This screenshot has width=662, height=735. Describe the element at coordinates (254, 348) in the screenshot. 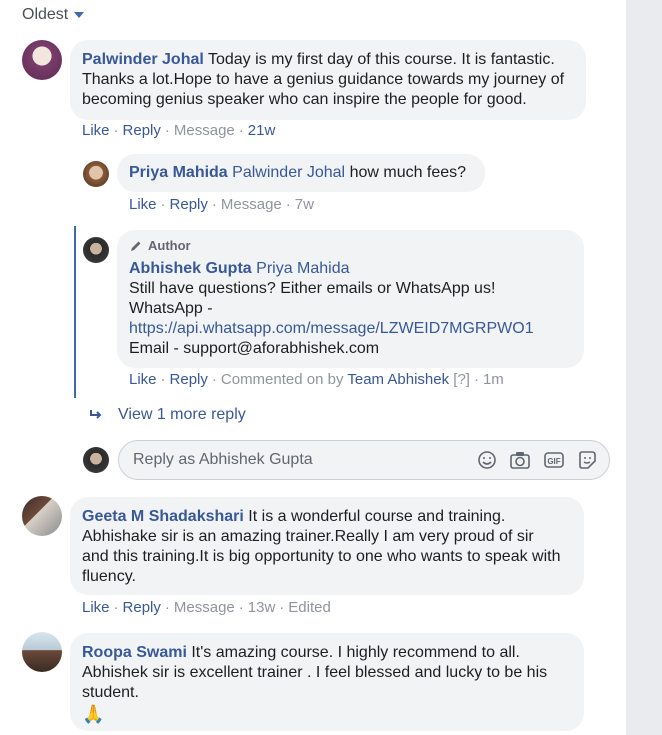

I see `comment-text: Email - support@aforabhishek.com` at that location.